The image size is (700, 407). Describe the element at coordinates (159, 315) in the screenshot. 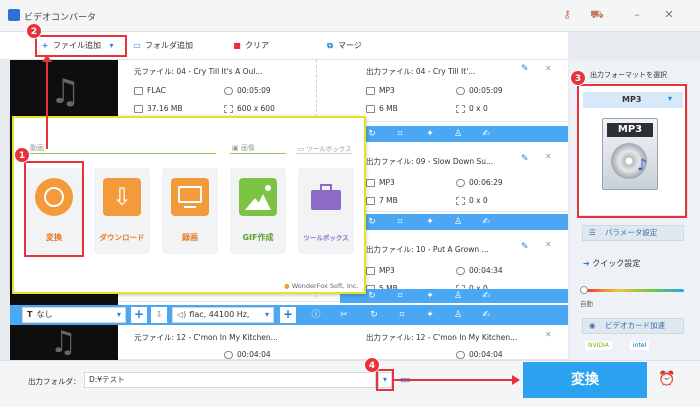

I see `subtitle-extract-button: ⇩` at that location.